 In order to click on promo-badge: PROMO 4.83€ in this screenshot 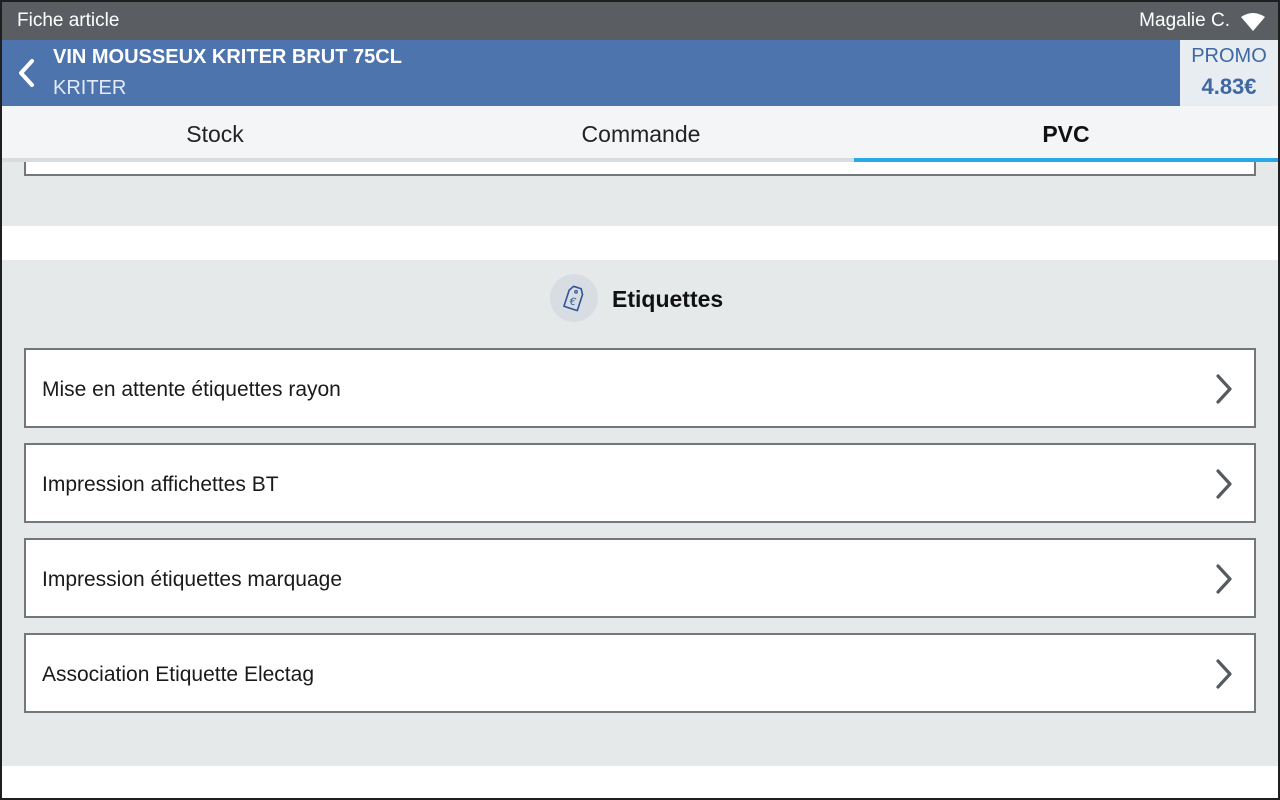, I will do `click(1229, 73)`.